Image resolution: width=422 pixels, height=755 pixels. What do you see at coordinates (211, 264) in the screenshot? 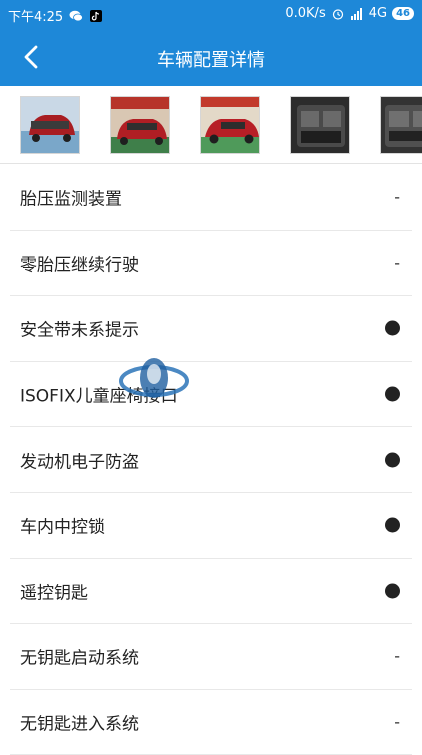
I see `spec-row: 零胎压继续行驶 -` at bounding box center [211, 264].